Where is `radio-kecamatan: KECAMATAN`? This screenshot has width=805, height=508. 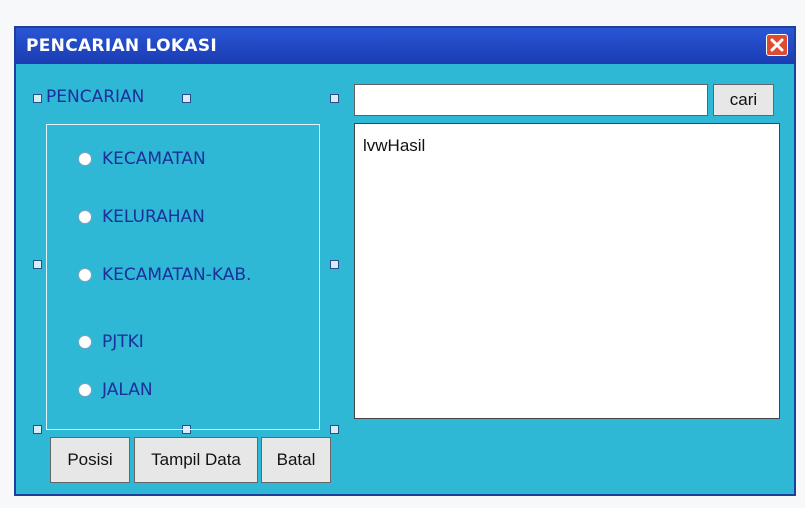
radio-kecamatan: KECAMATAN is located at coordinates (142, 159).